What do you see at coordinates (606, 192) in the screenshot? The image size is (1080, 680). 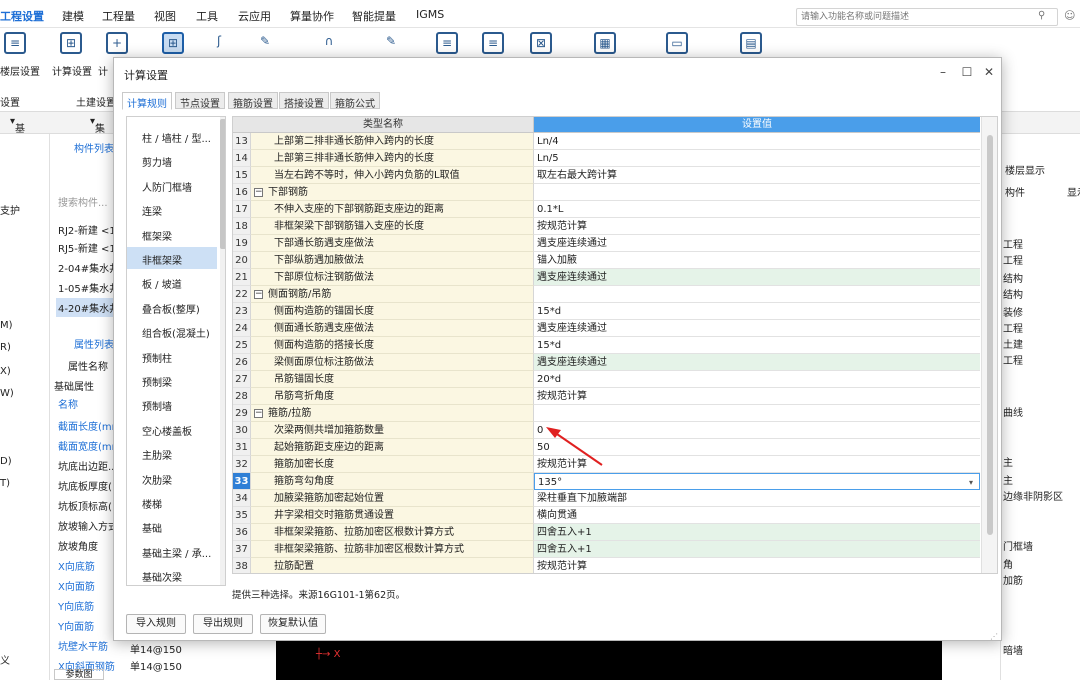 I see `grid-row: 16− 下部钢筋` at bounding box center [606, 192].